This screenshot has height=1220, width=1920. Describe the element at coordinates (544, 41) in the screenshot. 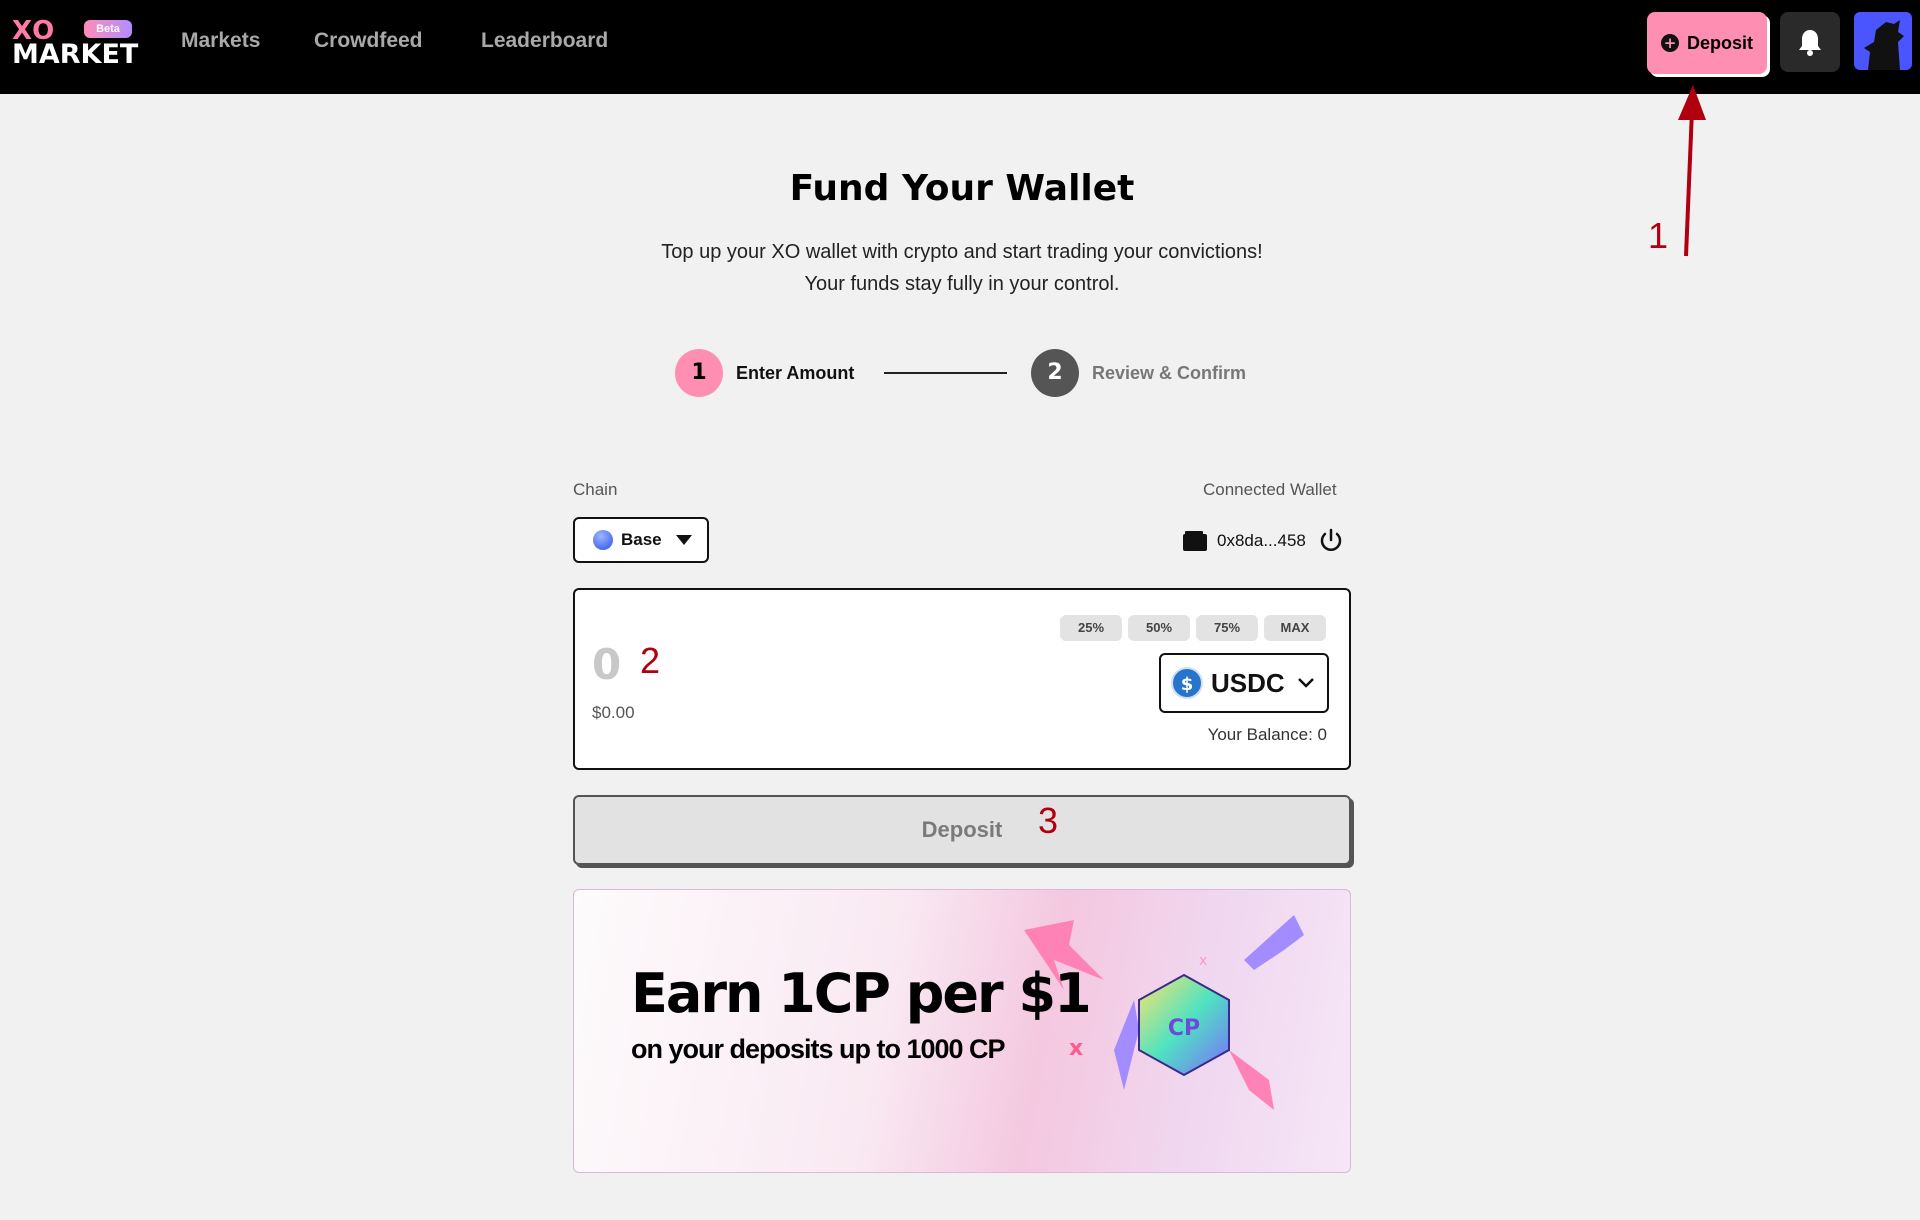

I see `nav-link-leaderboard: Leaderboard` at that location.